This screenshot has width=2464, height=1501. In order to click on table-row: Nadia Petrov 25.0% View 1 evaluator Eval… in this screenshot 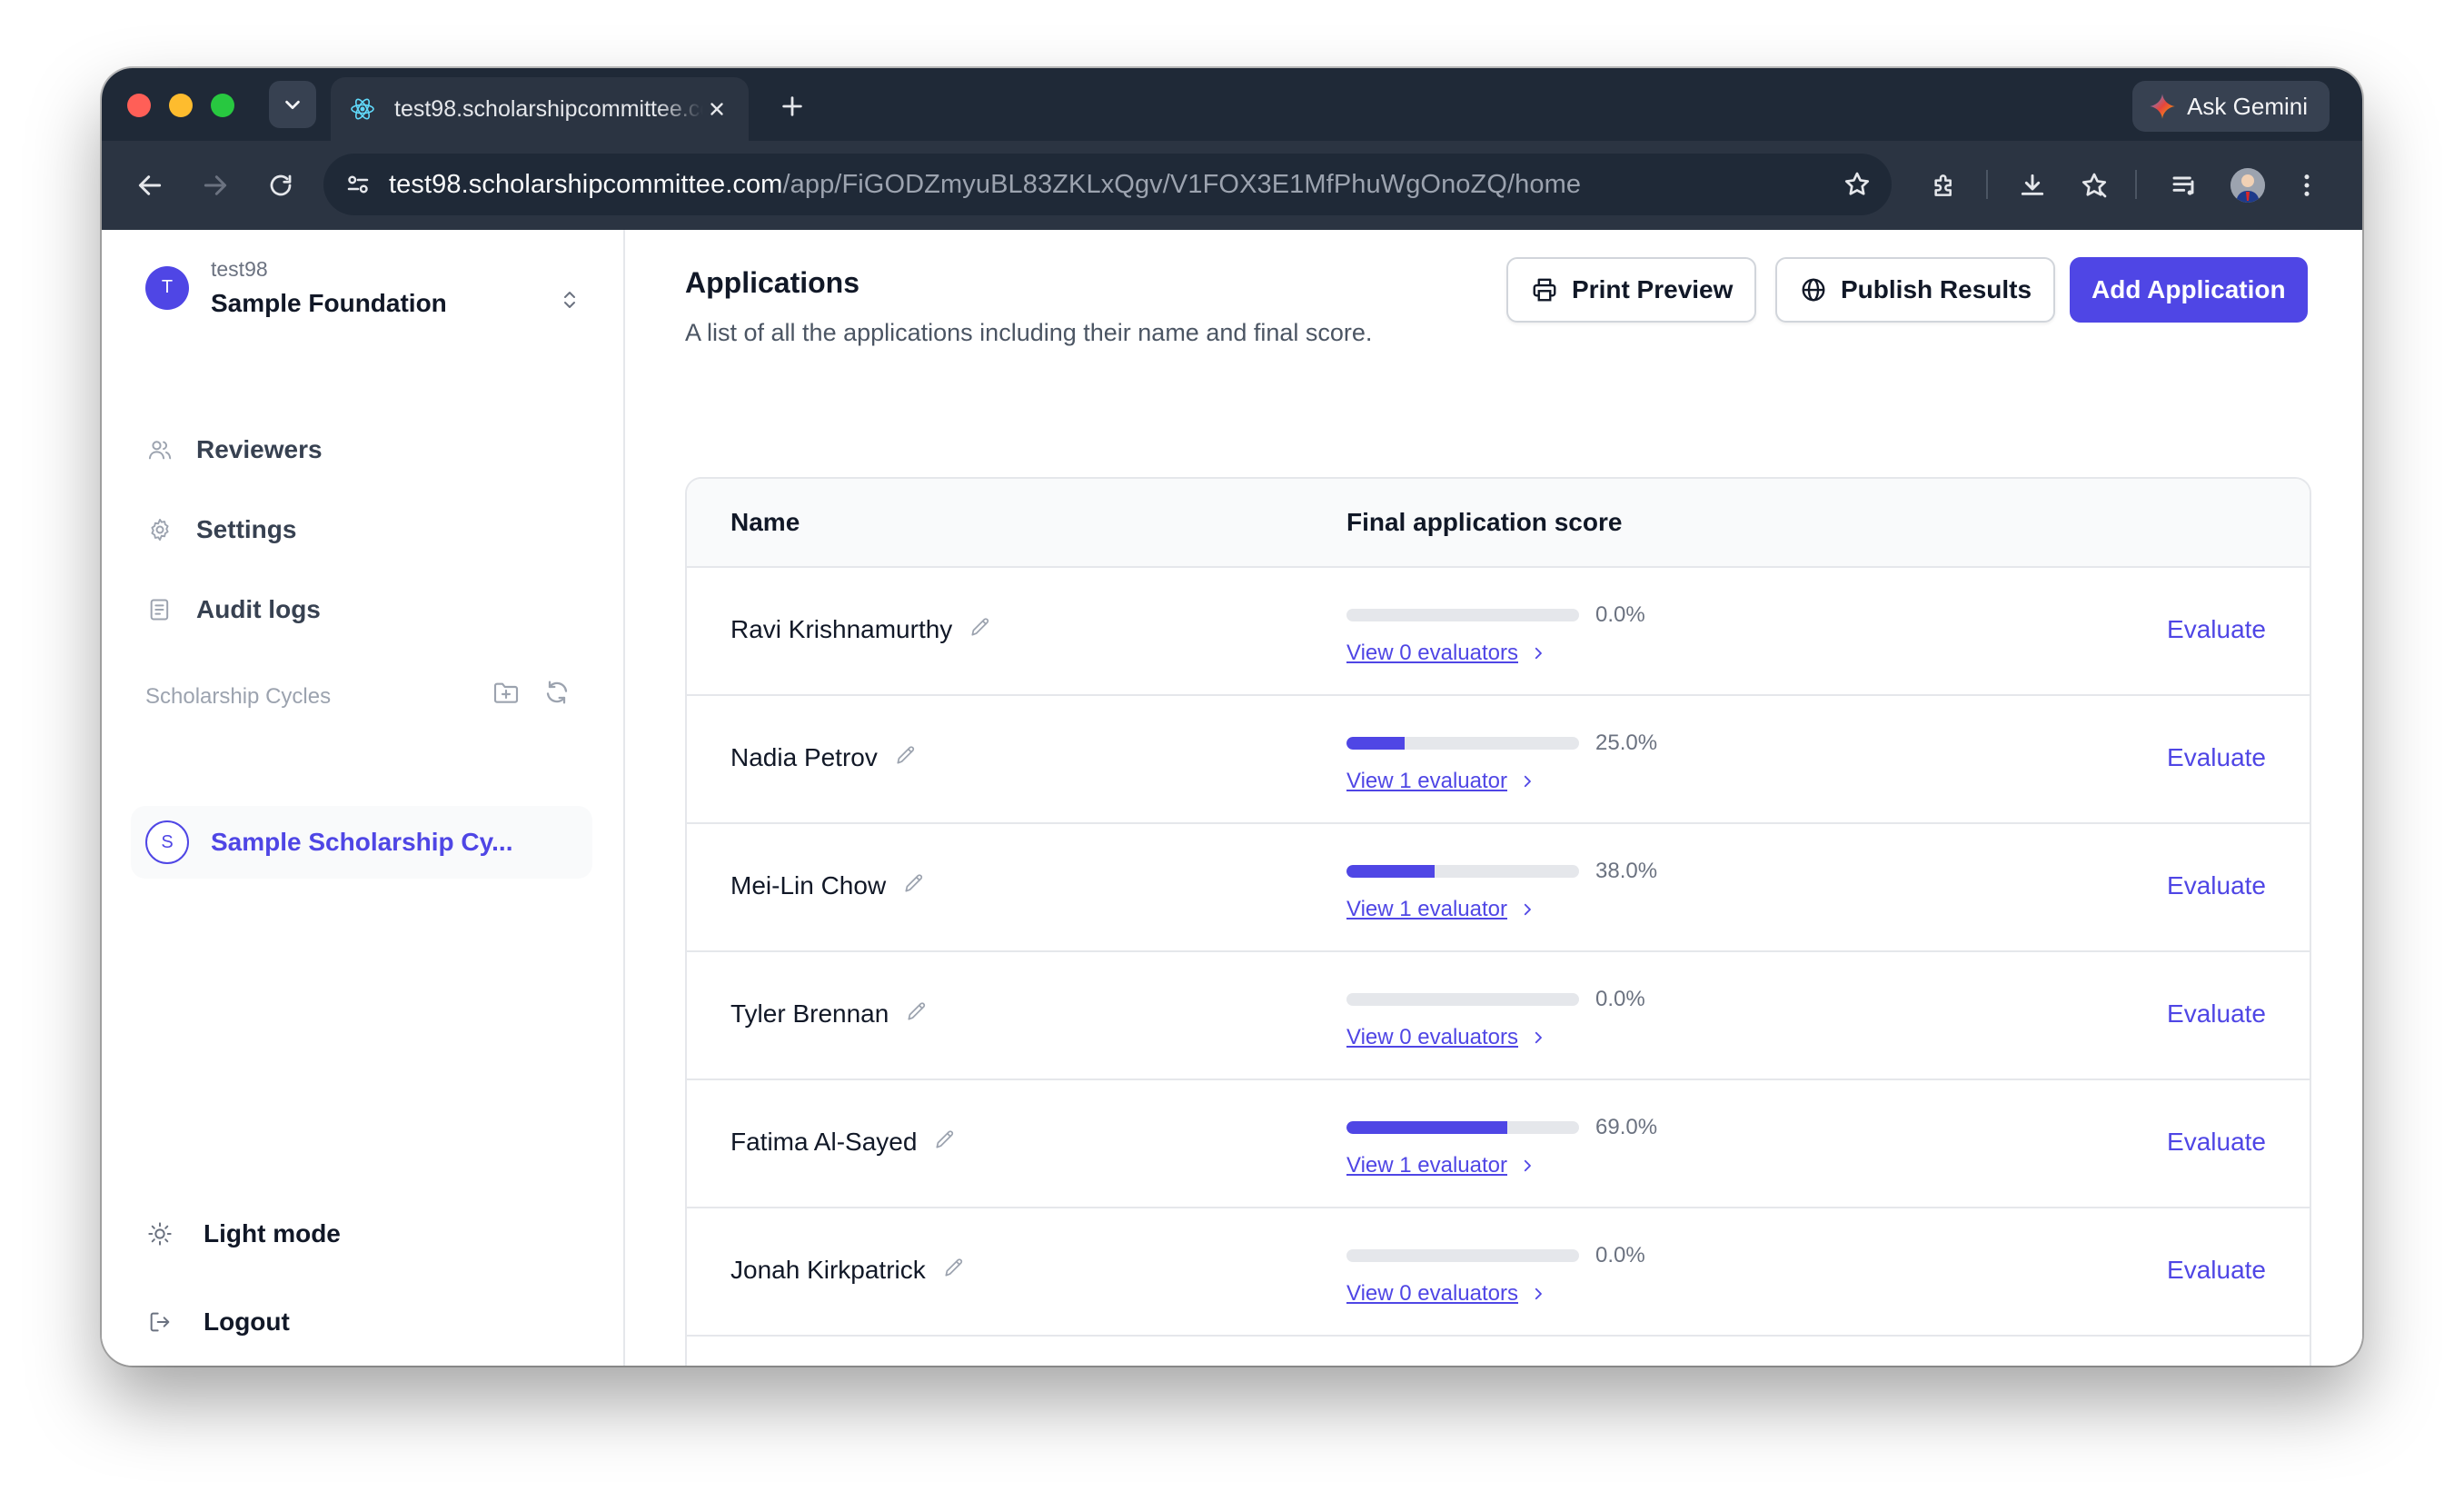, I will do `click(1498, 760)`.